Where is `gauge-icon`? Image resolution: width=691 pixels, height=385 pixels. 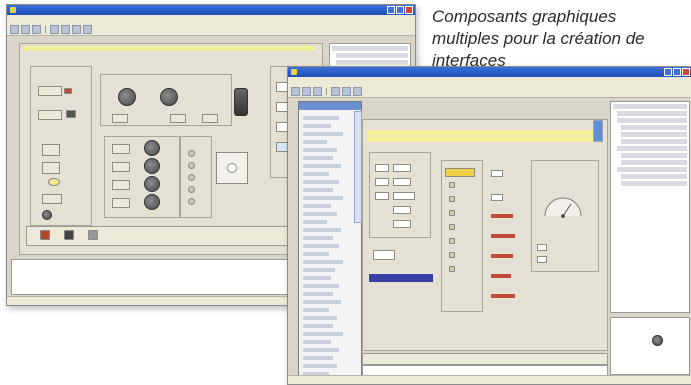 gauge-icon is located at coordinates (563, 205).